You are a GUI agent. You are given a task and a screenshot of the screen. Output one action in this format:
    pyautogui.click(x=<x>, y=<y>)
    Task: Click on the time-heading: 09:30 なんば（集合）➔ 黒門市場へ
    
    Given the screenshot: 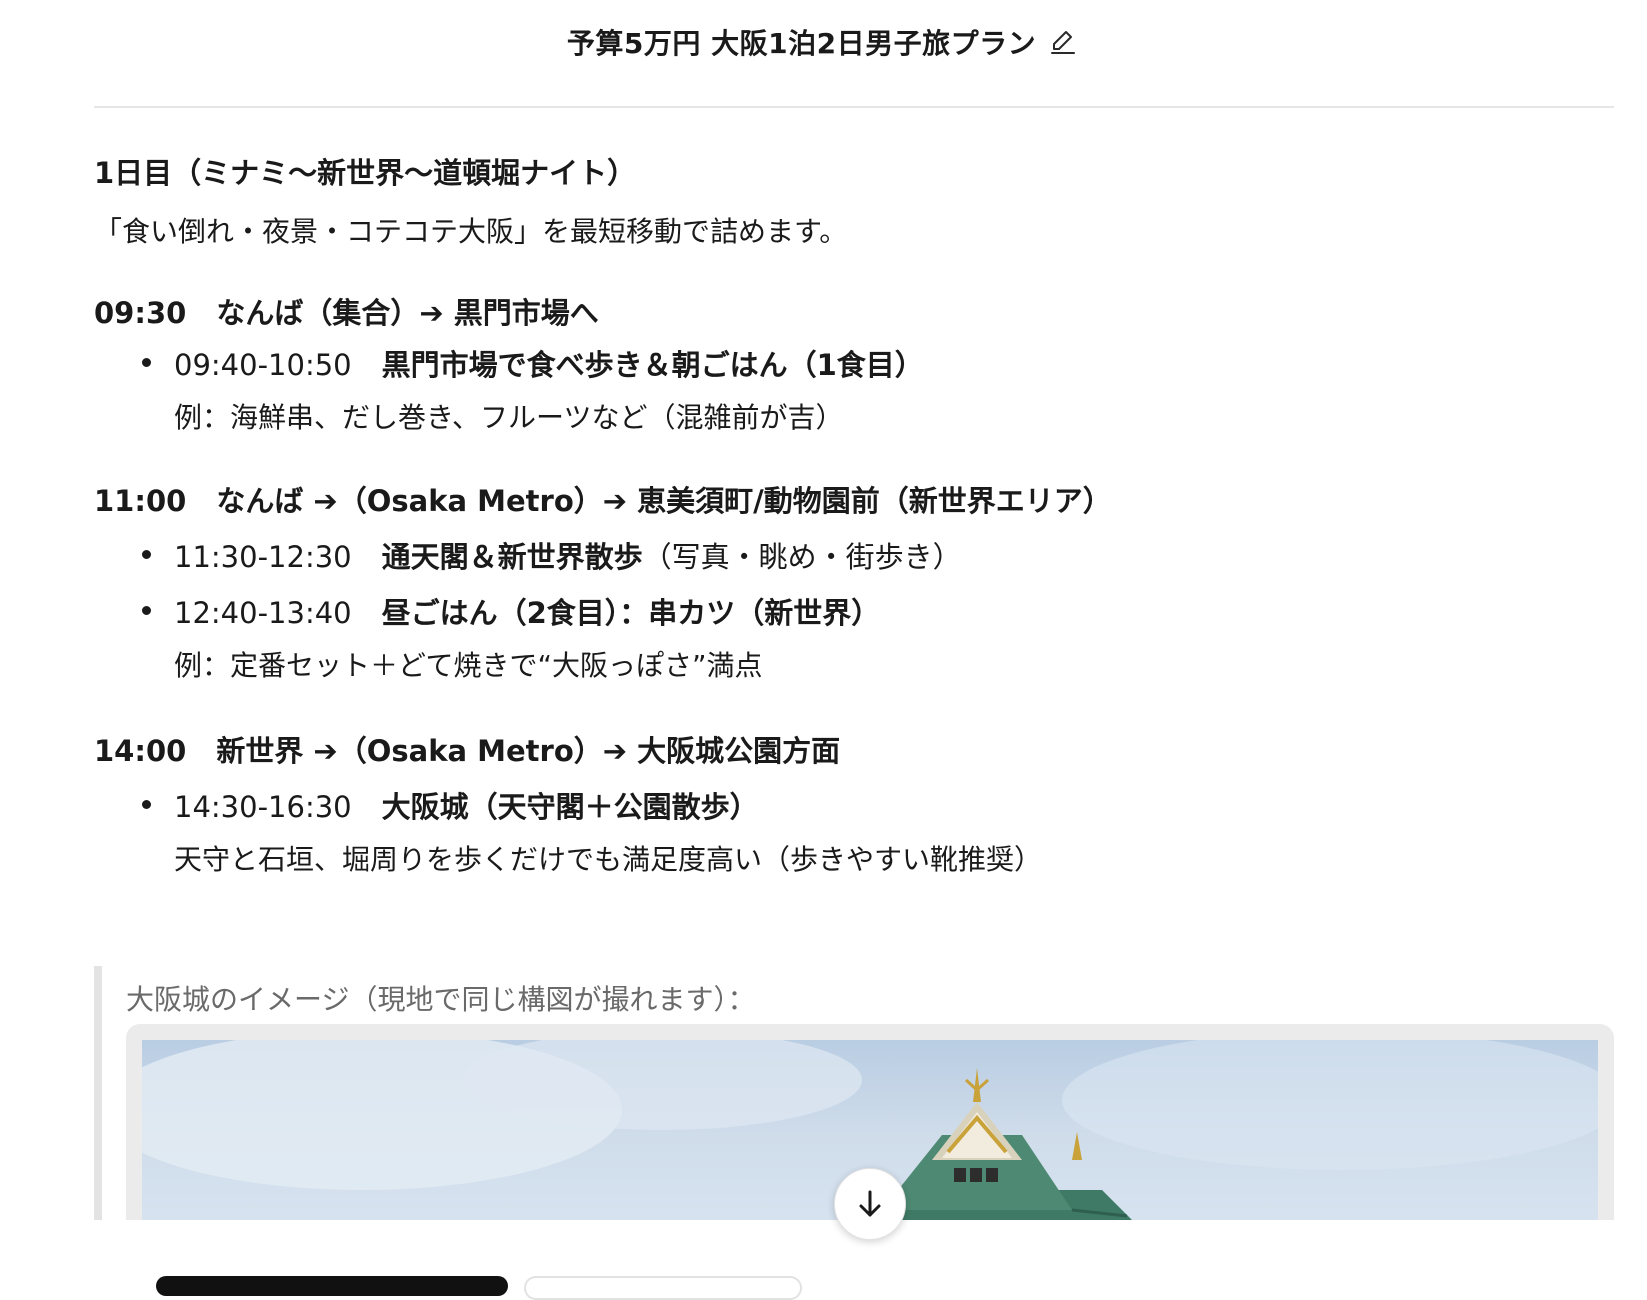 What is the action you would take?
    pyautogui.click(x=346, y=311)
    